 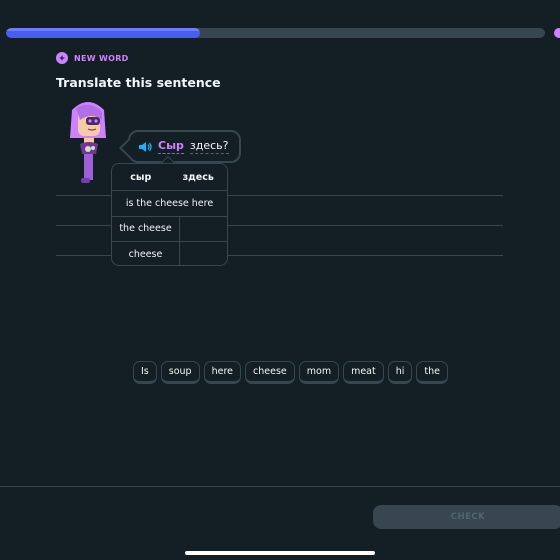 I want to click on word-bank: Is soup here cheese mom meat hi the, so click(x=290, y=372).